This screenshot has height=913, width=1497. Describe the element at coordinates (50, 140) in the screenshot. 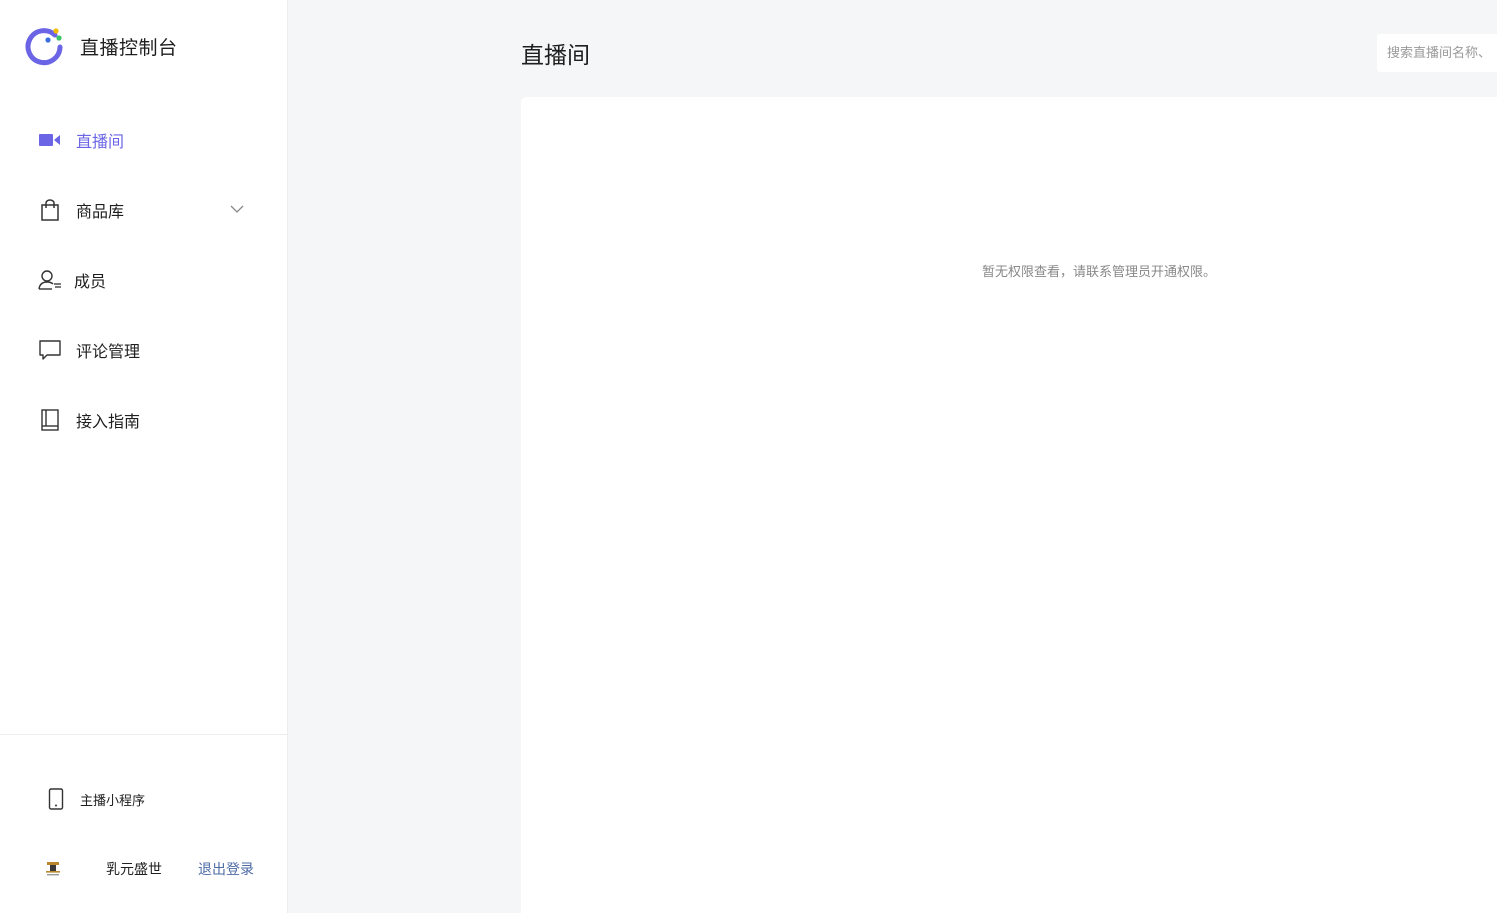

I see `video-camera-icon` at that location.